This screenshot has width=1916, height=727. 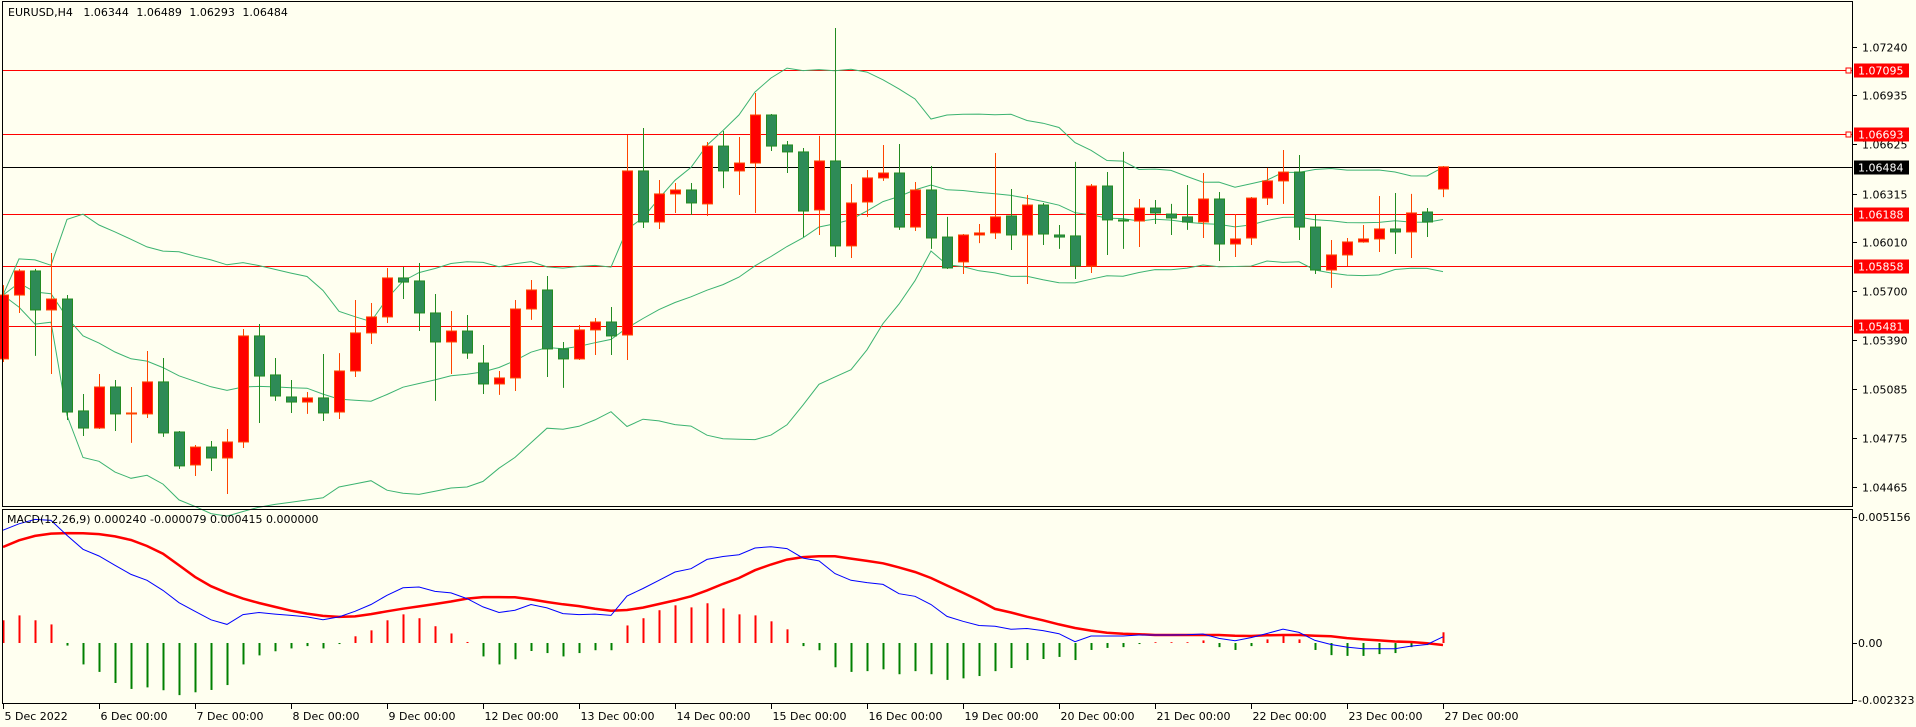 I want to click on price-tick-label: 1.04775, so click(x=1885, y=439).